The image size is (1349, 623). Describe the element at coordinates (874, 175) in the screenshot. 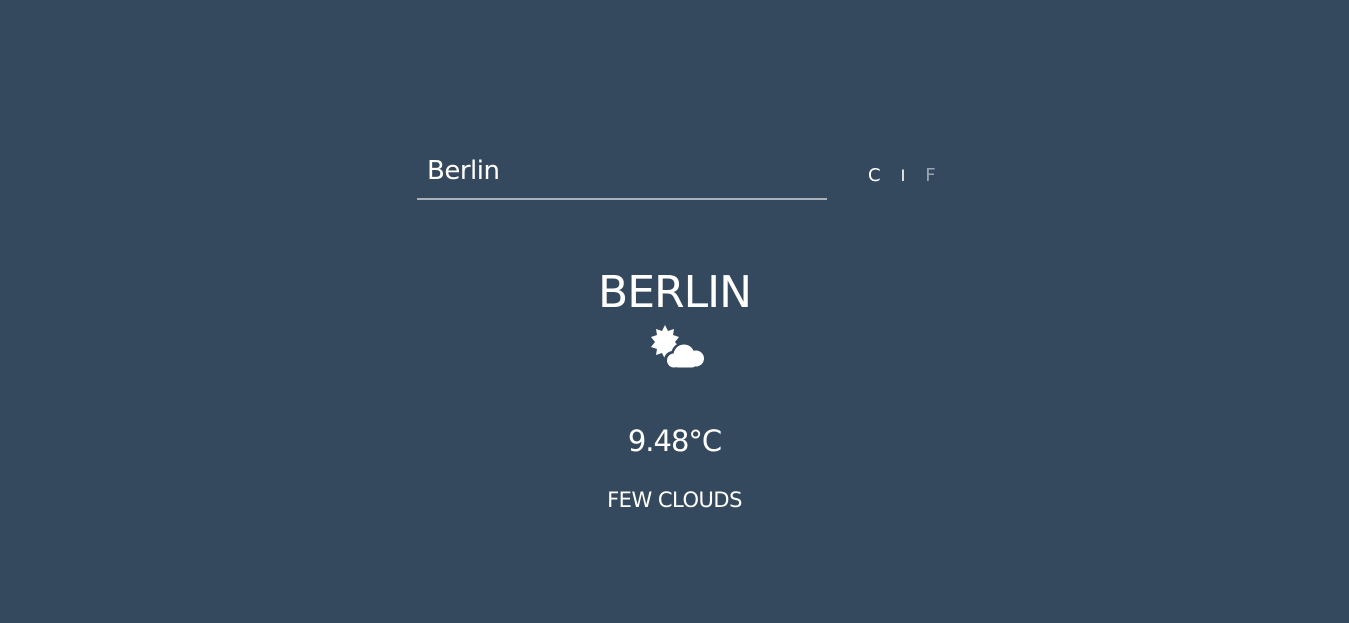

I see `celsius-toggle: C` at that location.